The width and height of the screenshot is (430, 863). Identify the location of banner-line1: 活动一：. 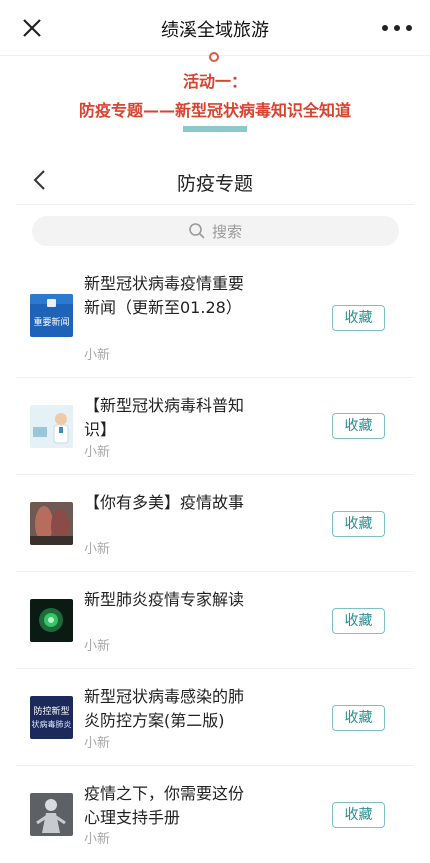
(214, 81).